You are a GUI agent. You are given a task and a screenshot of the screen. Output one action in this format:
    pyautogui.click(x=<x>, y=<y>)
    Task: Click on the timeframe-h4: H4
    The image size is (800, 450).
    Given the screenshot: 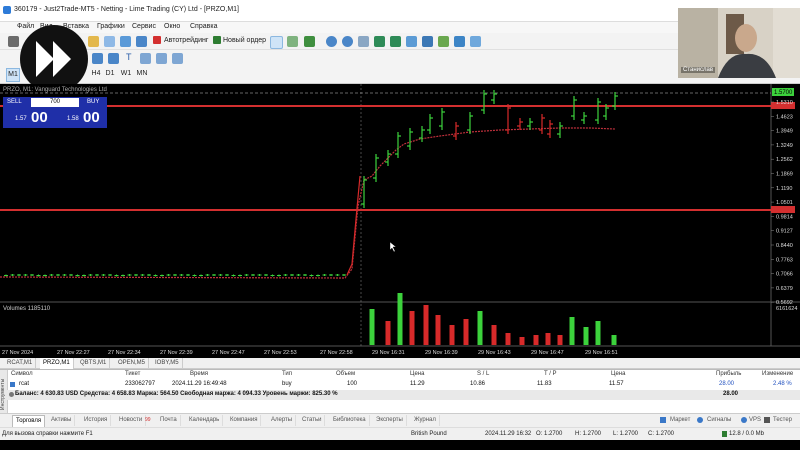 What is the action you would take?
    pyautogui.click(x=96, y=73)
    